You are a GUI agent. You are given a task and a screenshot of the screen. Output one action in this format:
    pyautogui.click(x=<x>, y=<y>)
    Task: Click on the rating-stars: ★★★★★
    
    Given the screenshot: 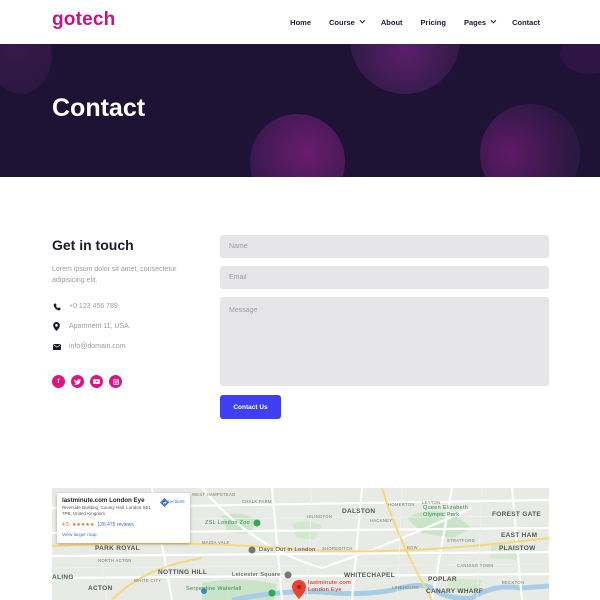 What is the action you would take?
    pyautogui.click(x=83, y=525)
    